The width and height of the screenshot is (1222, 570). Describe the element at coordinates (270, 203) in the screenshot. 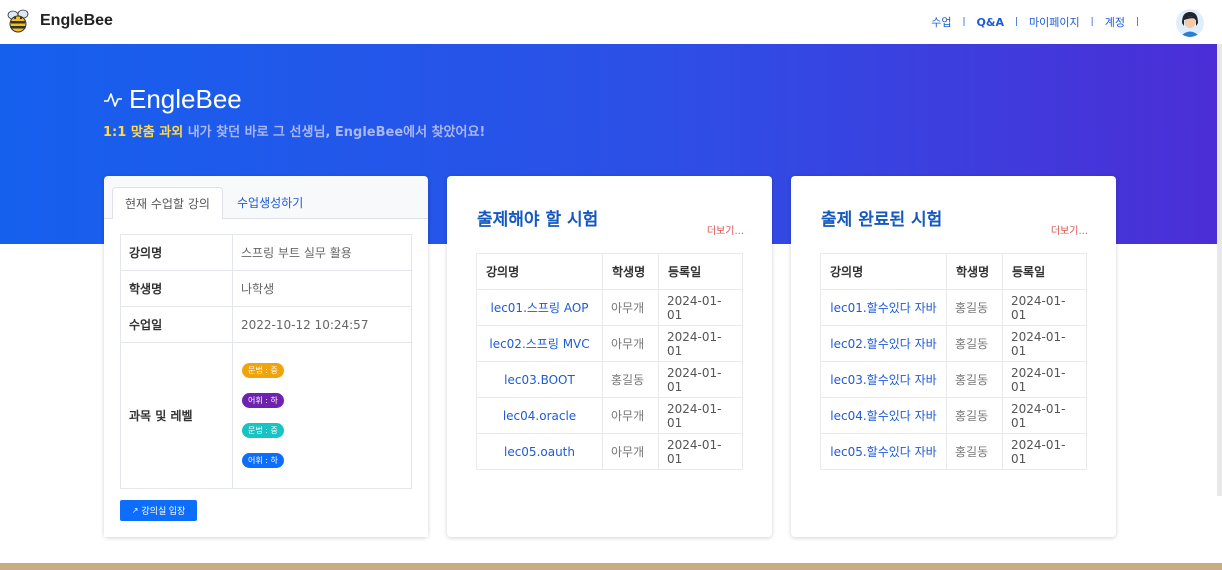

I see `tab-create-lesson: 수업생성하기` at that location.